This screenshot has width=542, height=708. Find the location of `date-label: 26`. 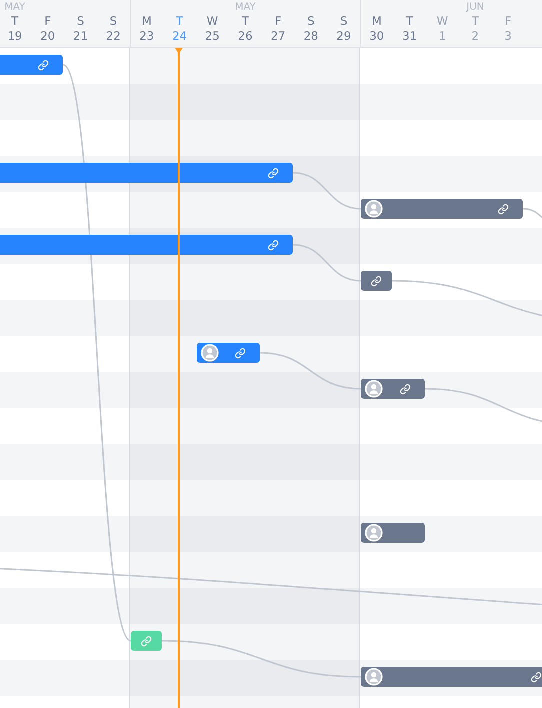

date-label: 26 is located at coordinates (245, 36).